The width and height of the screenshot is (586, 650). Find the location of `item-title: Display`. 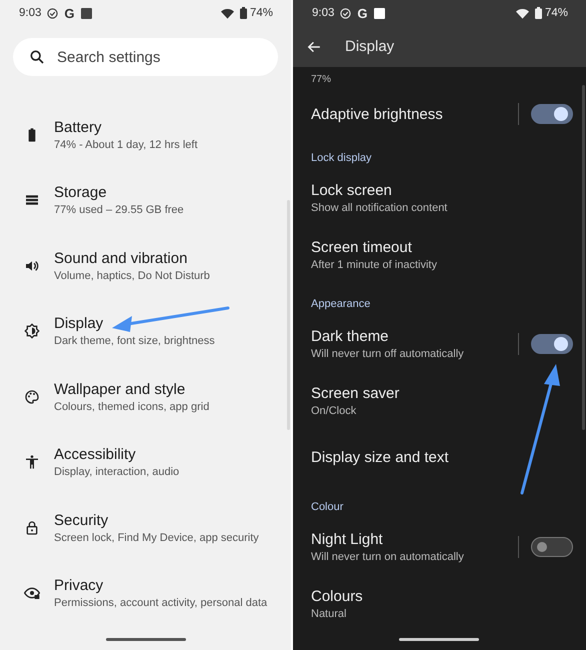

item-title: Display is located at coordinates (79, 323).